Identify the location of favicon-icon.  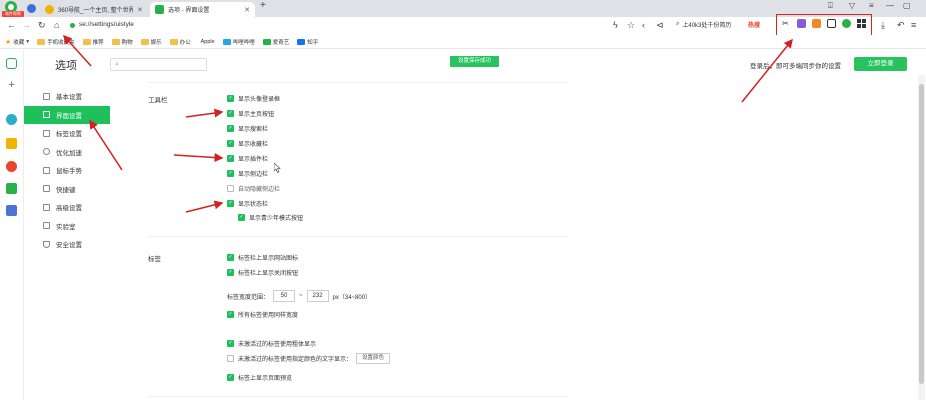
(159, 9).